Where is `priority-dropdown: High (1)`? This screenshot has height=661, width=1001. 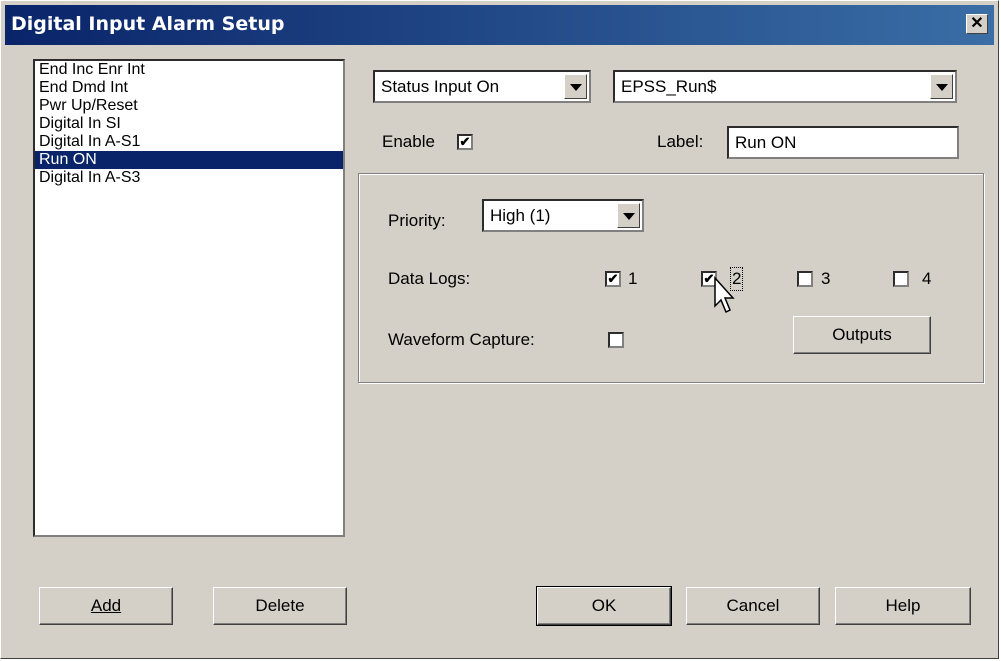 priority-dropdown: High (1) is located at coordinates (563, 215).